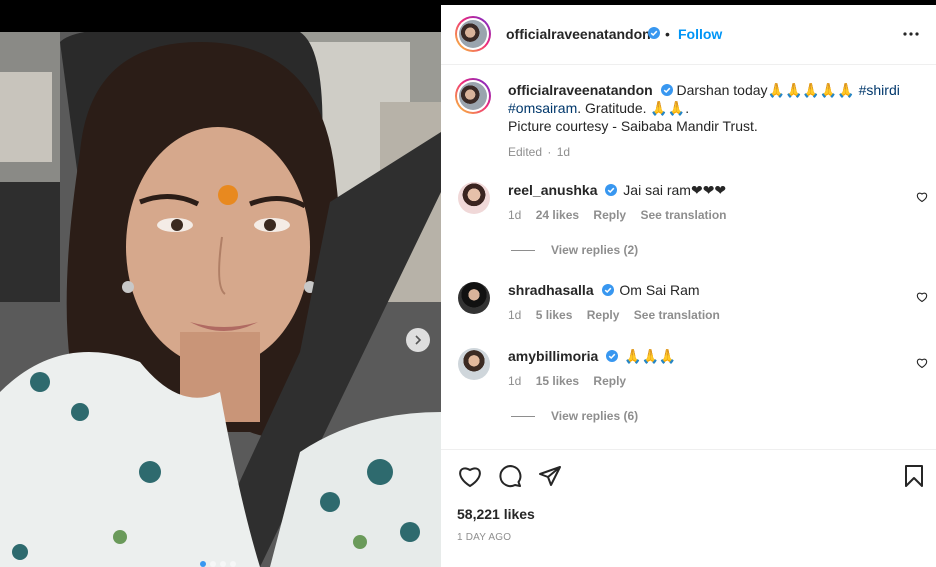  What do you see at coordinates (578, 34) in the screenshot?
I see `author-username: officialraveenatandon` at bounding box center [578, 34].